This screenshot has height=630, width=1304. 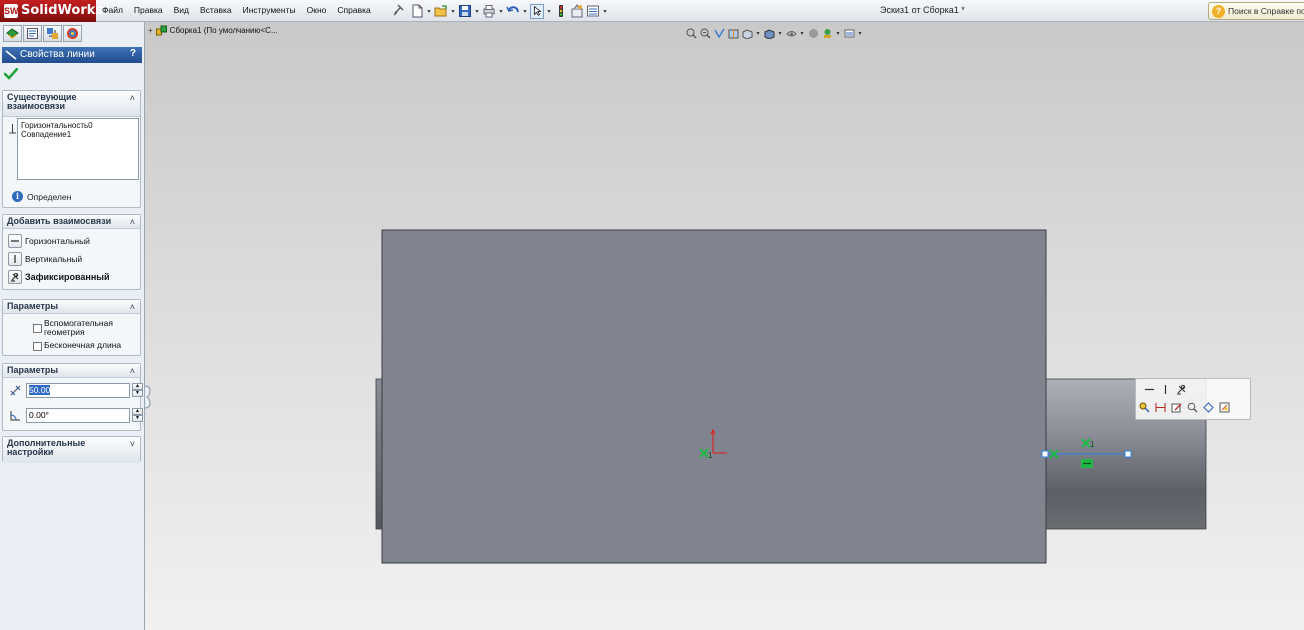 I want to click on sketch-zoom-icon, so click(x=1144, y=407).